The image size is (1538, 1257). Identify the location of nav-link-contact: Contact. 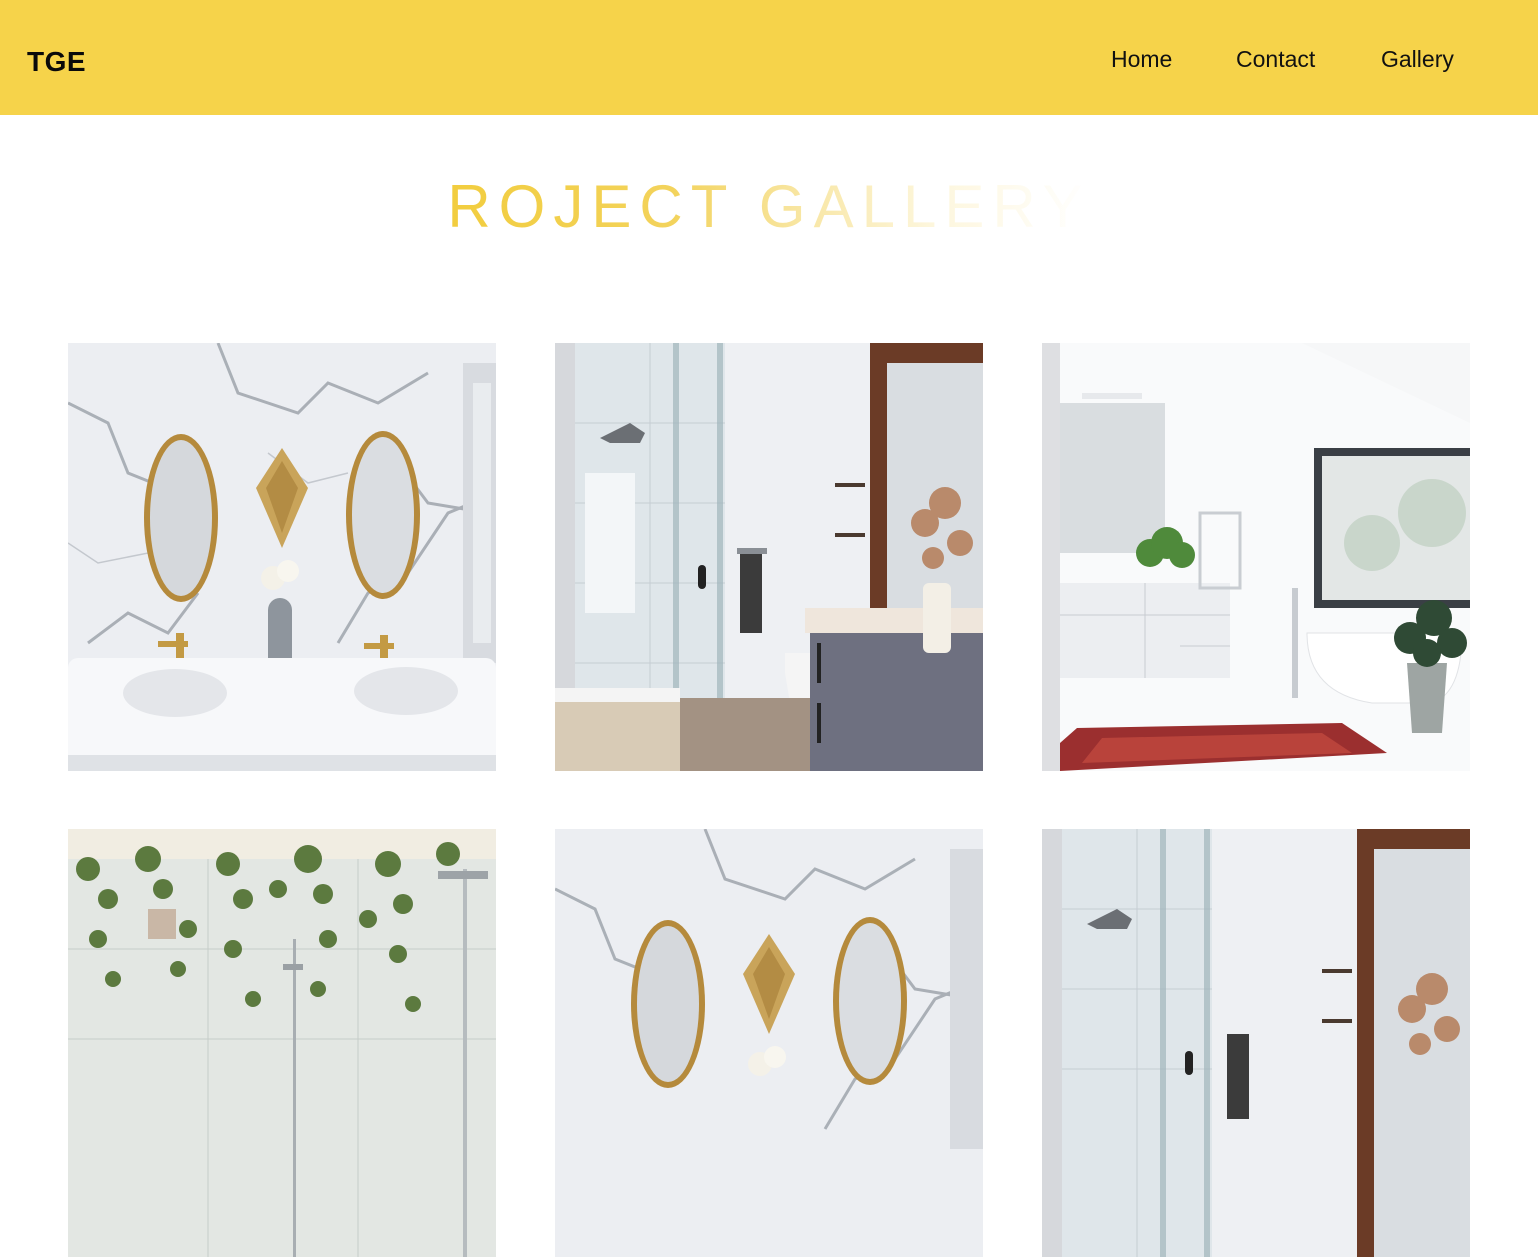
(1275, 59).